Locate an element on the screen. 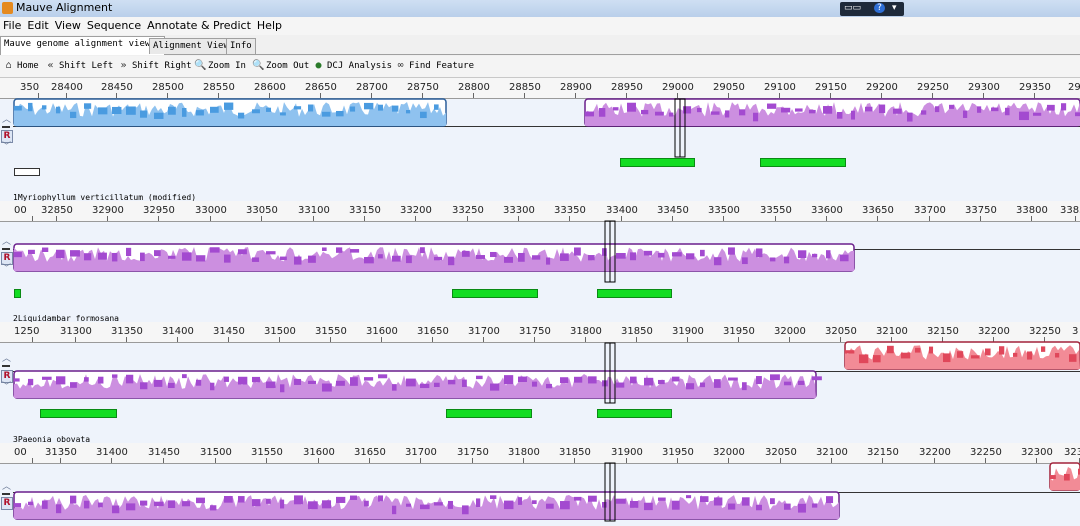 The width and height of the screenshot is (1080, 526). menu-annotate-predict: Annotate & Predict is located at coordinates (199, 25).